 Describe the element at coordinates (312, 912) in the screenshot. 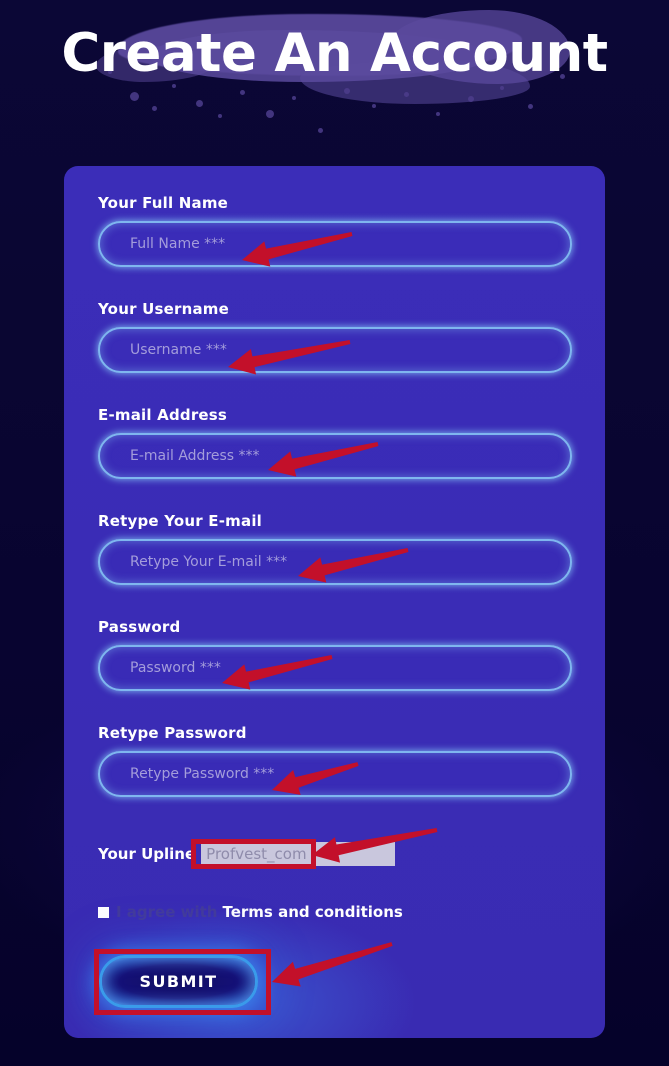

I see `terms-and-conditions-link: Terms and conditions` at that location.